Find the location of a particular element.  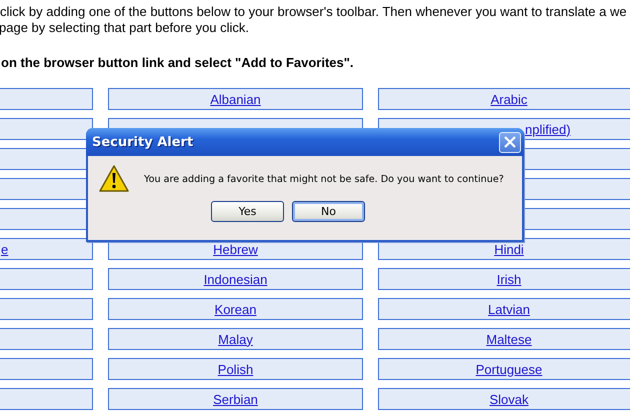

language-link: Indonesian is located at coordinates (236, 279).